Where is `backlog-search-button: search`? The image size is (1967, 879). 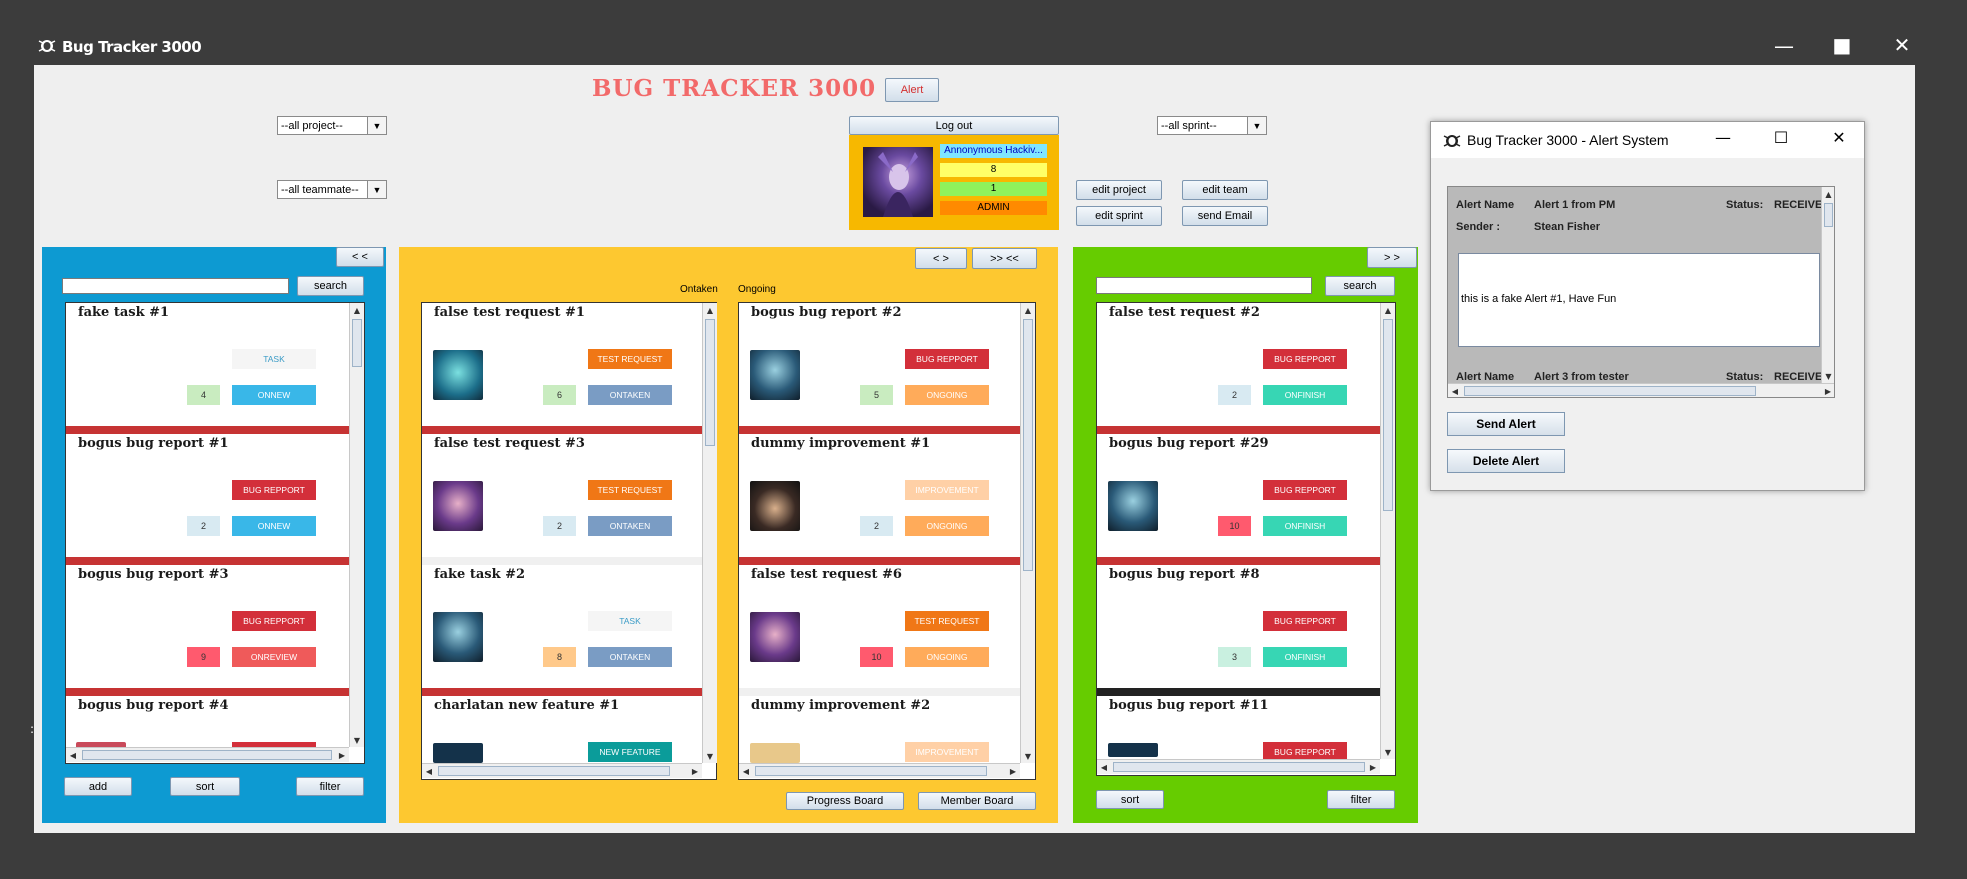
backlog-search-button: search is located at coordinates (330, 286).